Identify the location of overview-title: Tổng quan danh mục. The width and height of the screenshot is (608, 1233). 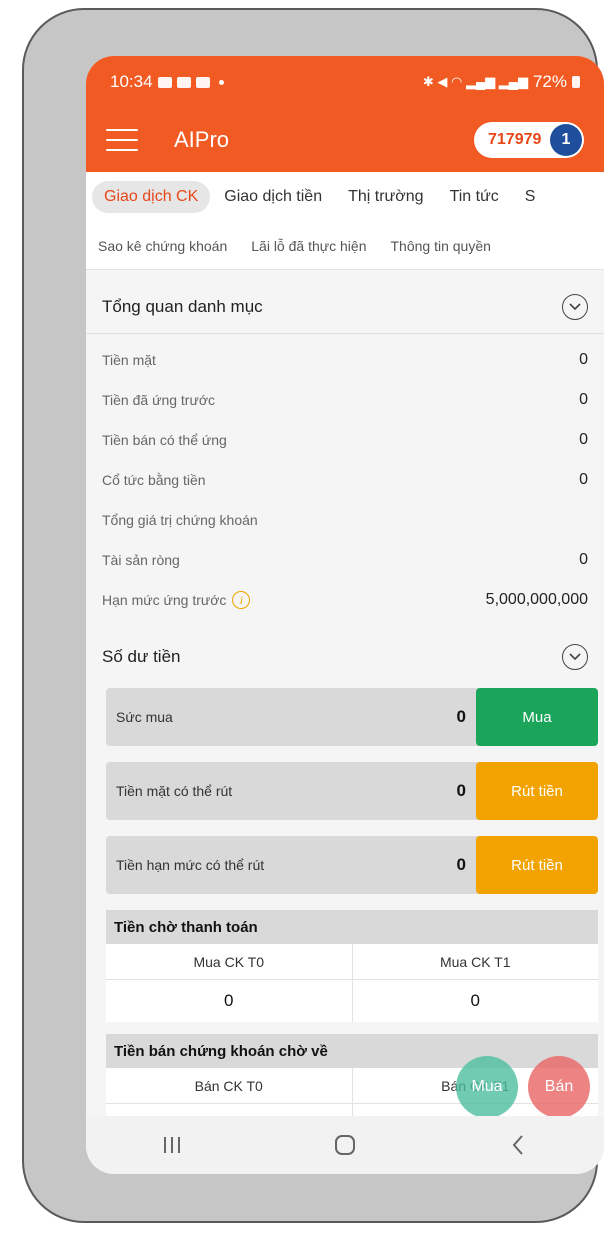
(182, 306).